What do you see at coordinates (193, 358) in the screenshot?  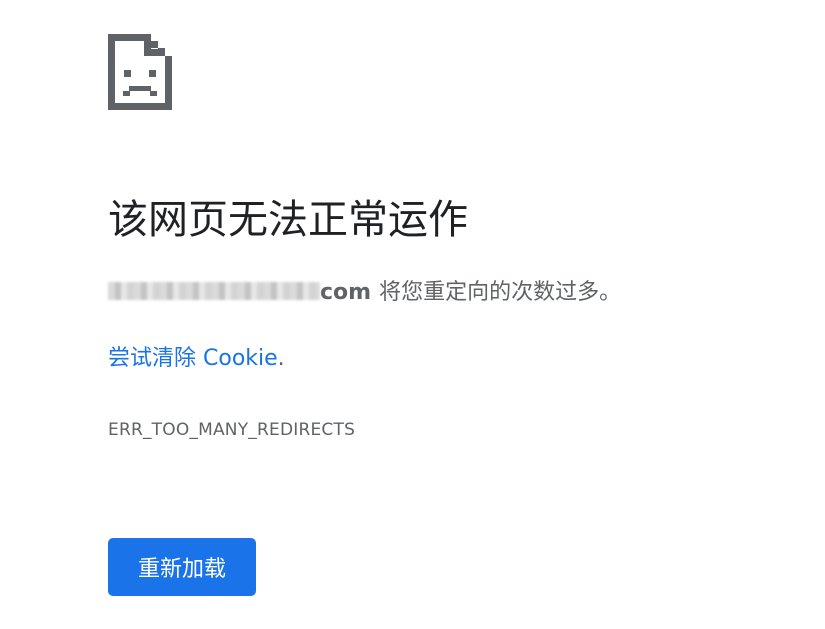 I see `clear-cookies-link: 尝试清除 Cookie` at bounding box center [193, 358].